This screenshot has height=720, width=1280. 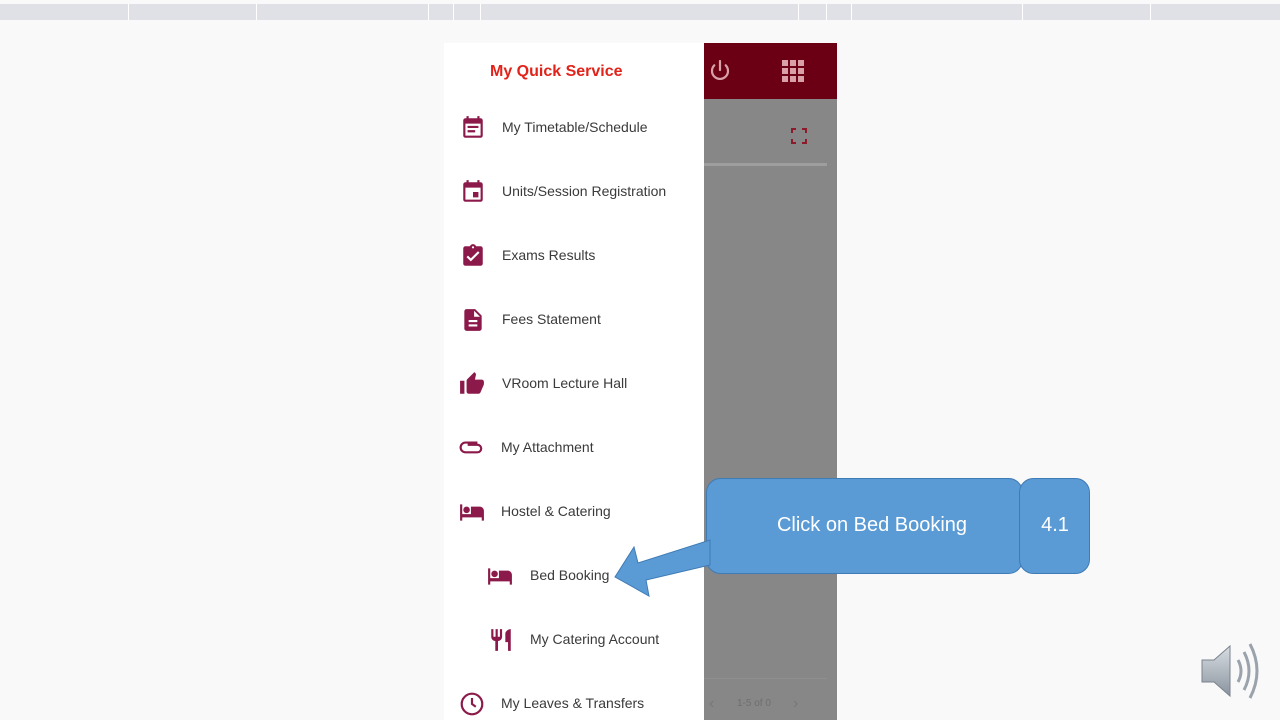 I want to click on pager-divider, so click(x=765, y=678).